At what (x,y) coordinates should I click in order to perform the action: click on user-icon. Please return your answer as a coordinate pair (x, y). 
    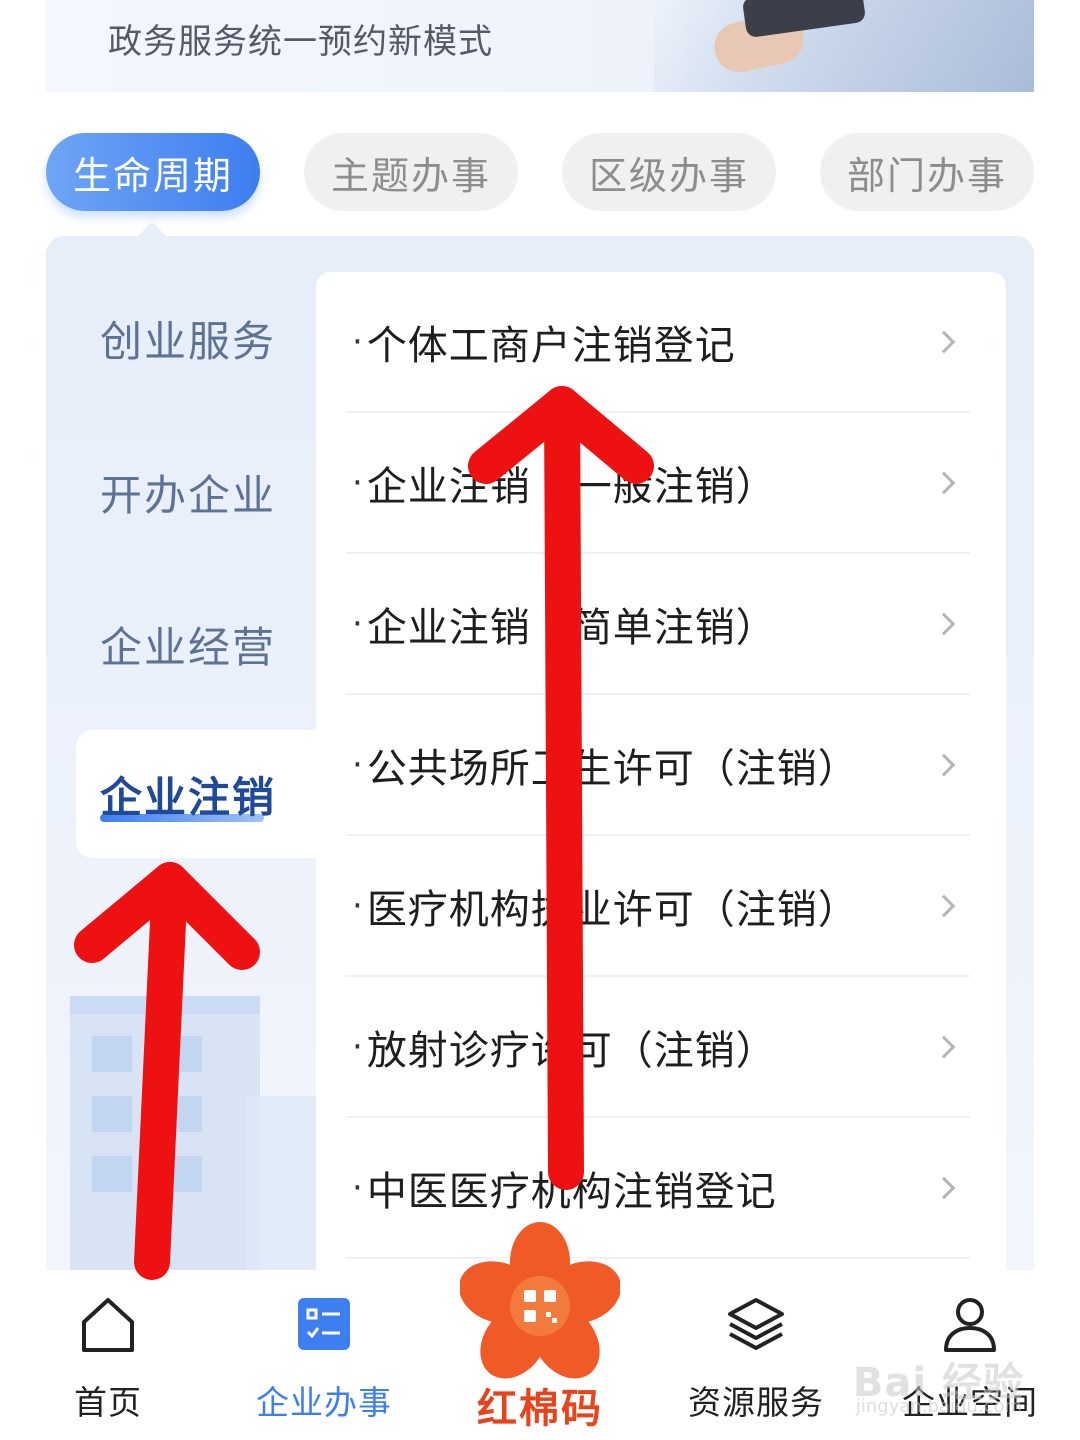
    Looking at the image, I should click on (970, 1325).